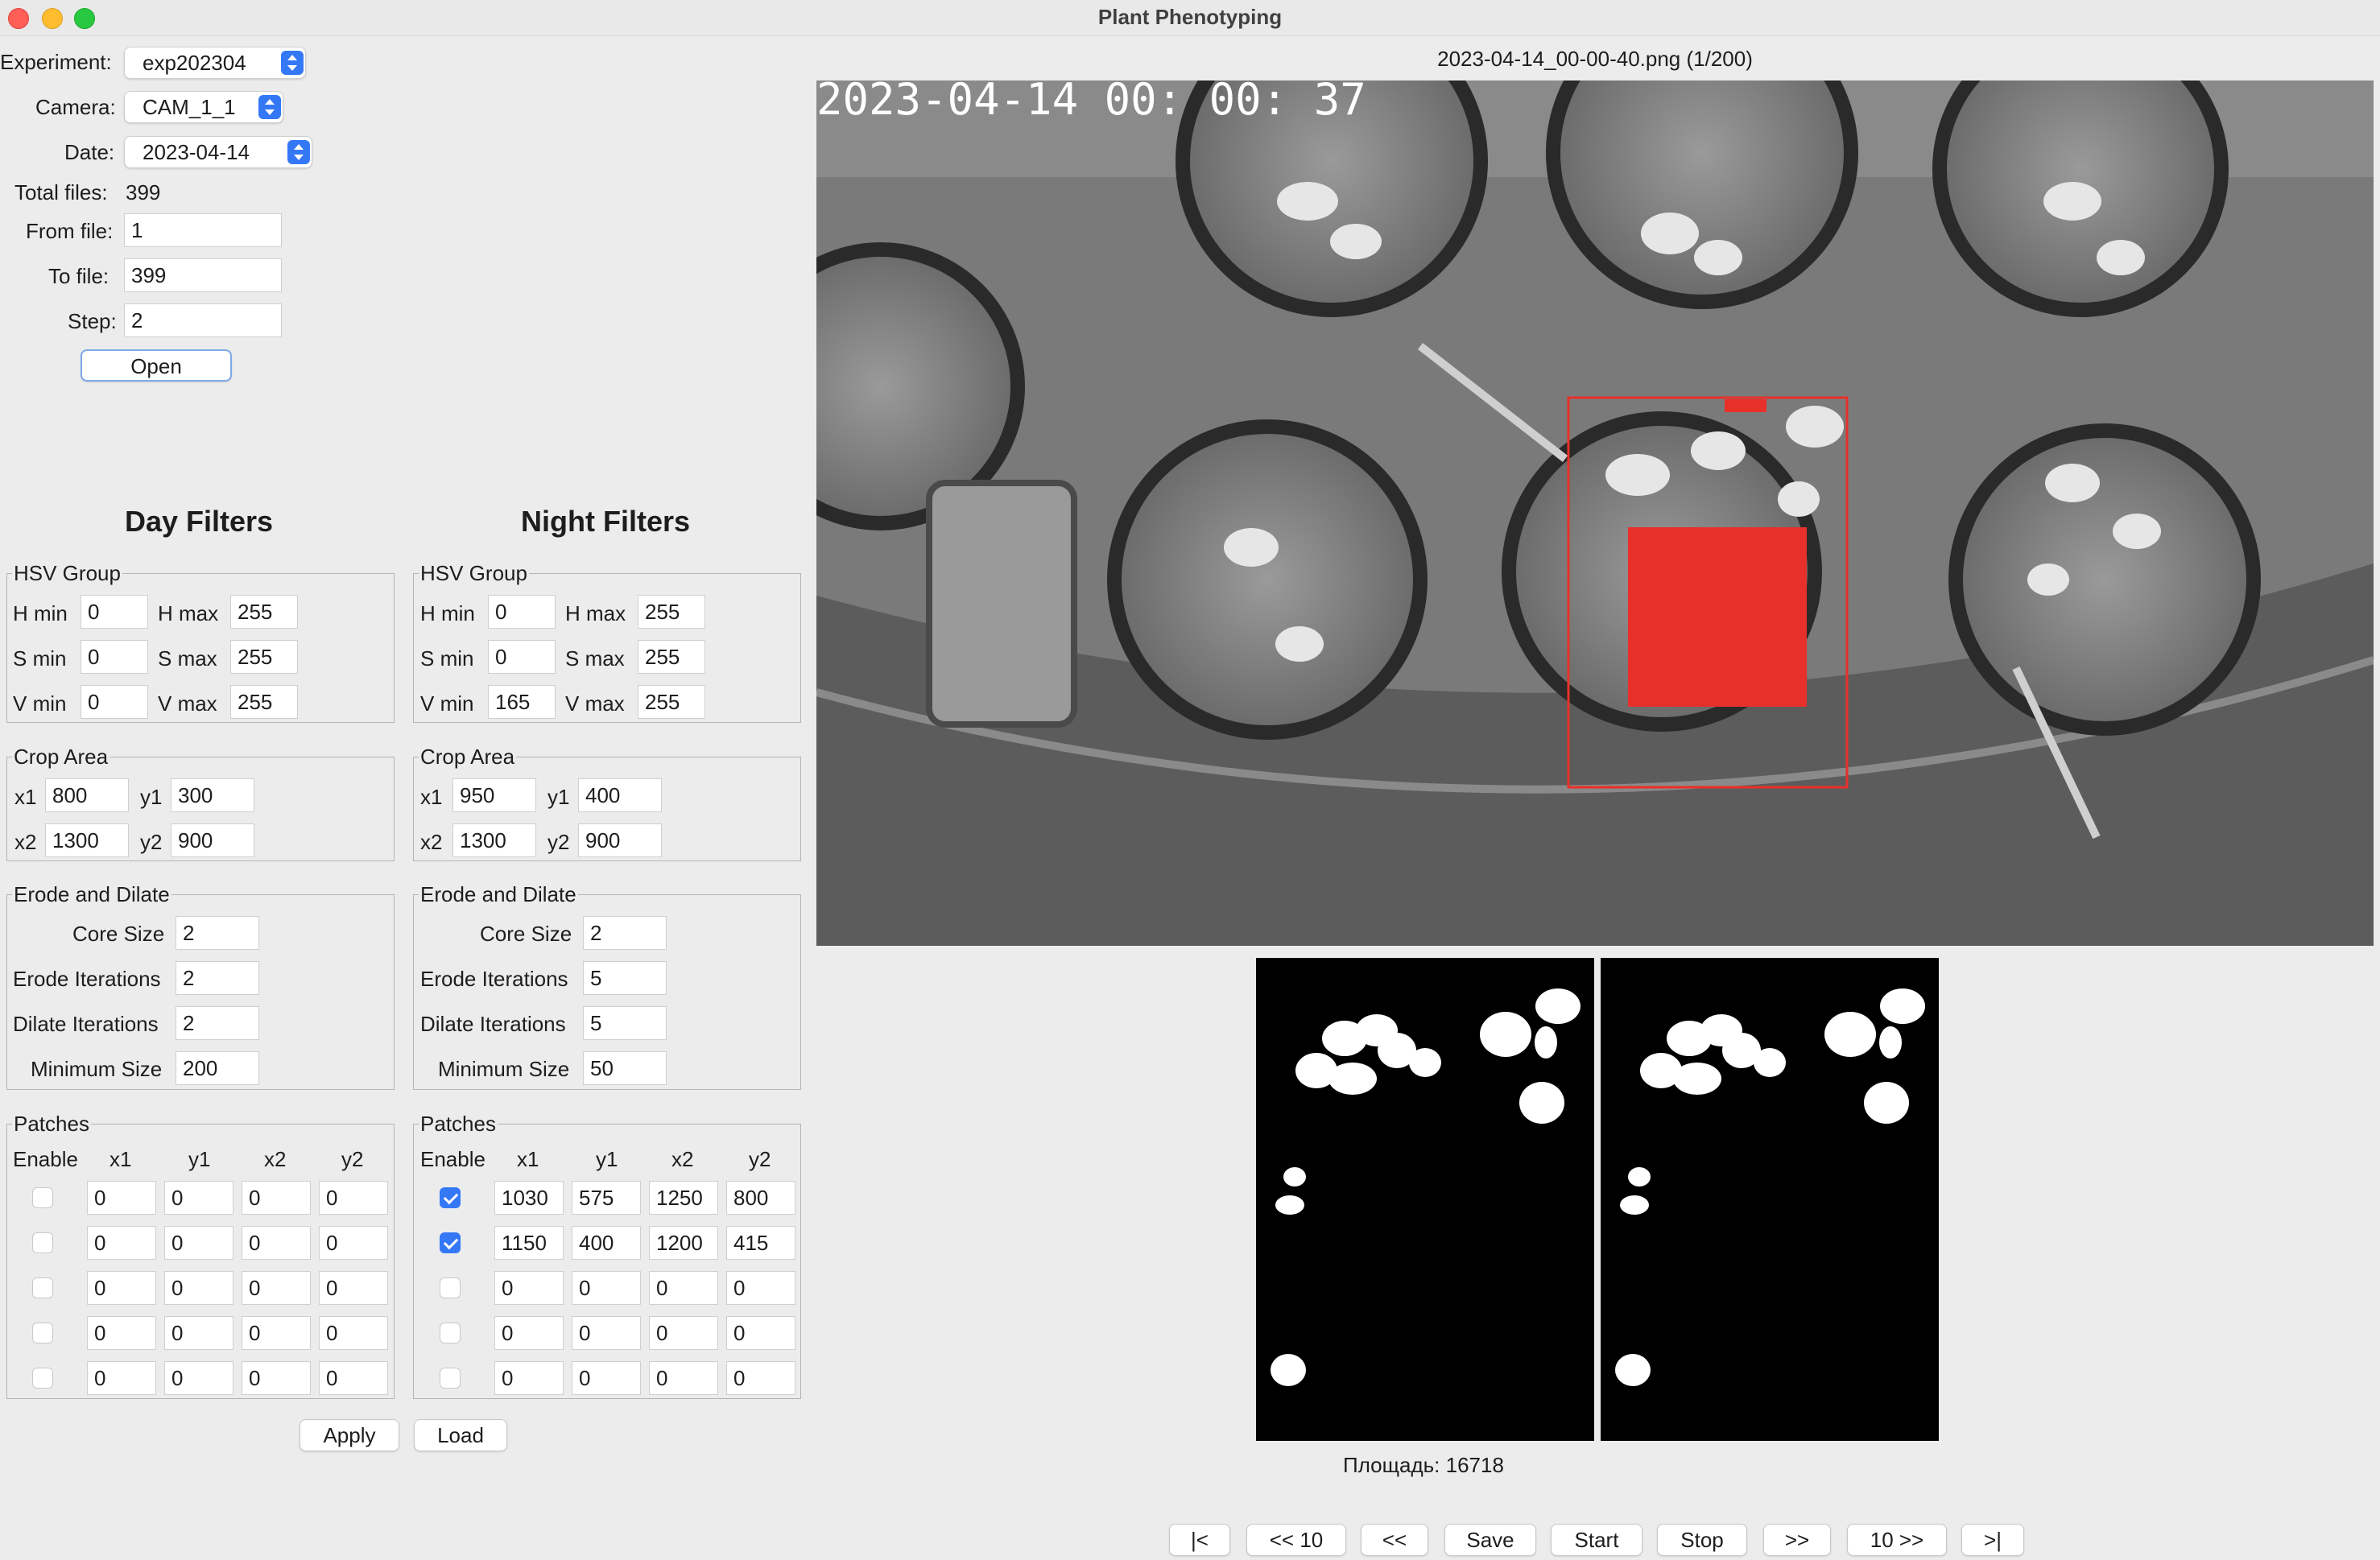 This screenshot has height=1560, width=2380. What do you see at coordinates (198, 1243) in the screenshot?
I see `day-patch-y1-input-2: 0` at bounding box center [198, 1243].